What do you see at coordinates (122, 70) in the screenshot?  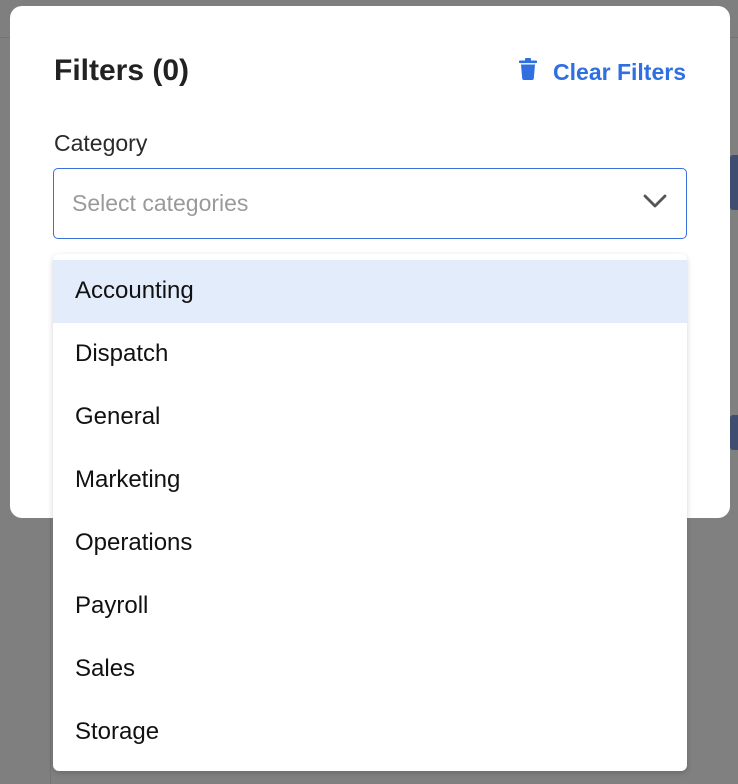 I see `modal-title: Filters (0)` at bounding box center [122, 70].